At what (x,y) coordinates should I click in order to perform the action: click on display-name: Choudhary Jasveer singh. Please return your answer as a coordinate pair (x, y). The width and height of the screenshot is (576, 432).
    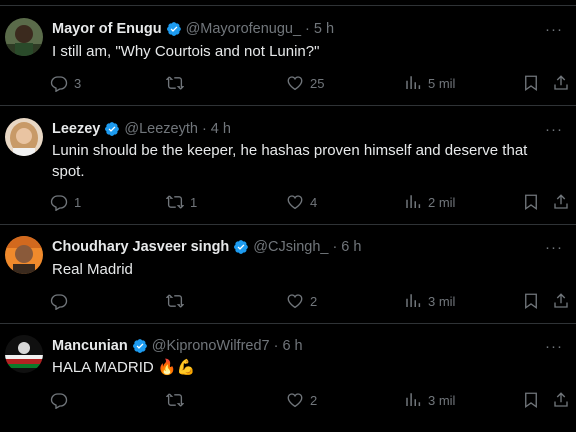
    Looking at the image, I should click on (140, 247).